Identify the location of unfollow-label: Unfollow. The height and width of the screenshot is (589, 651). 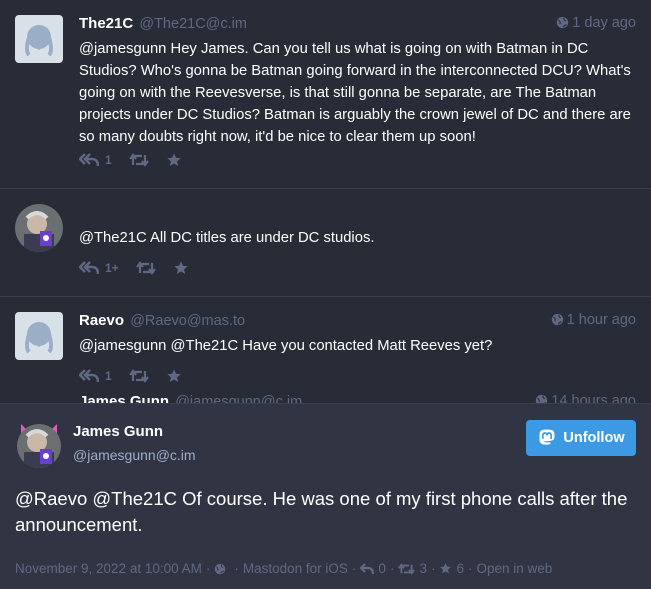
(594, 438).